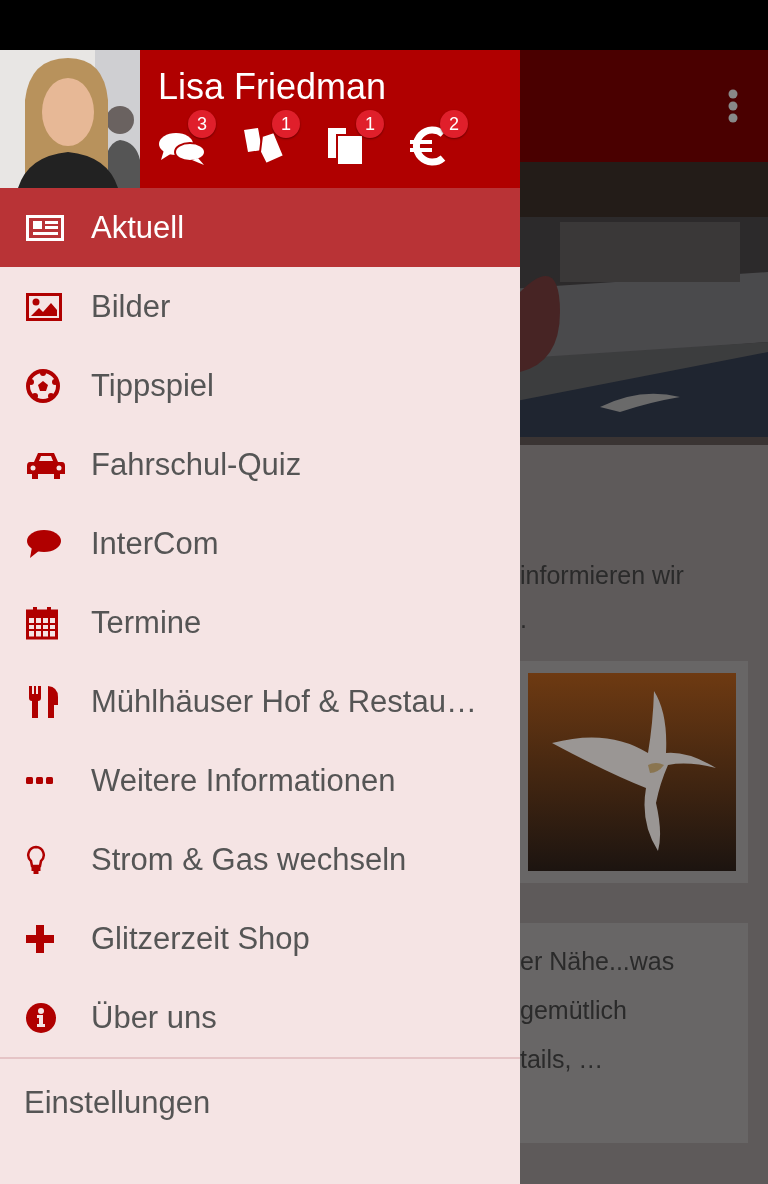  What do you see at coordinates (43, 701) in the screenshot?
I see `cutlery-icon` at bounding box center [43, 701].